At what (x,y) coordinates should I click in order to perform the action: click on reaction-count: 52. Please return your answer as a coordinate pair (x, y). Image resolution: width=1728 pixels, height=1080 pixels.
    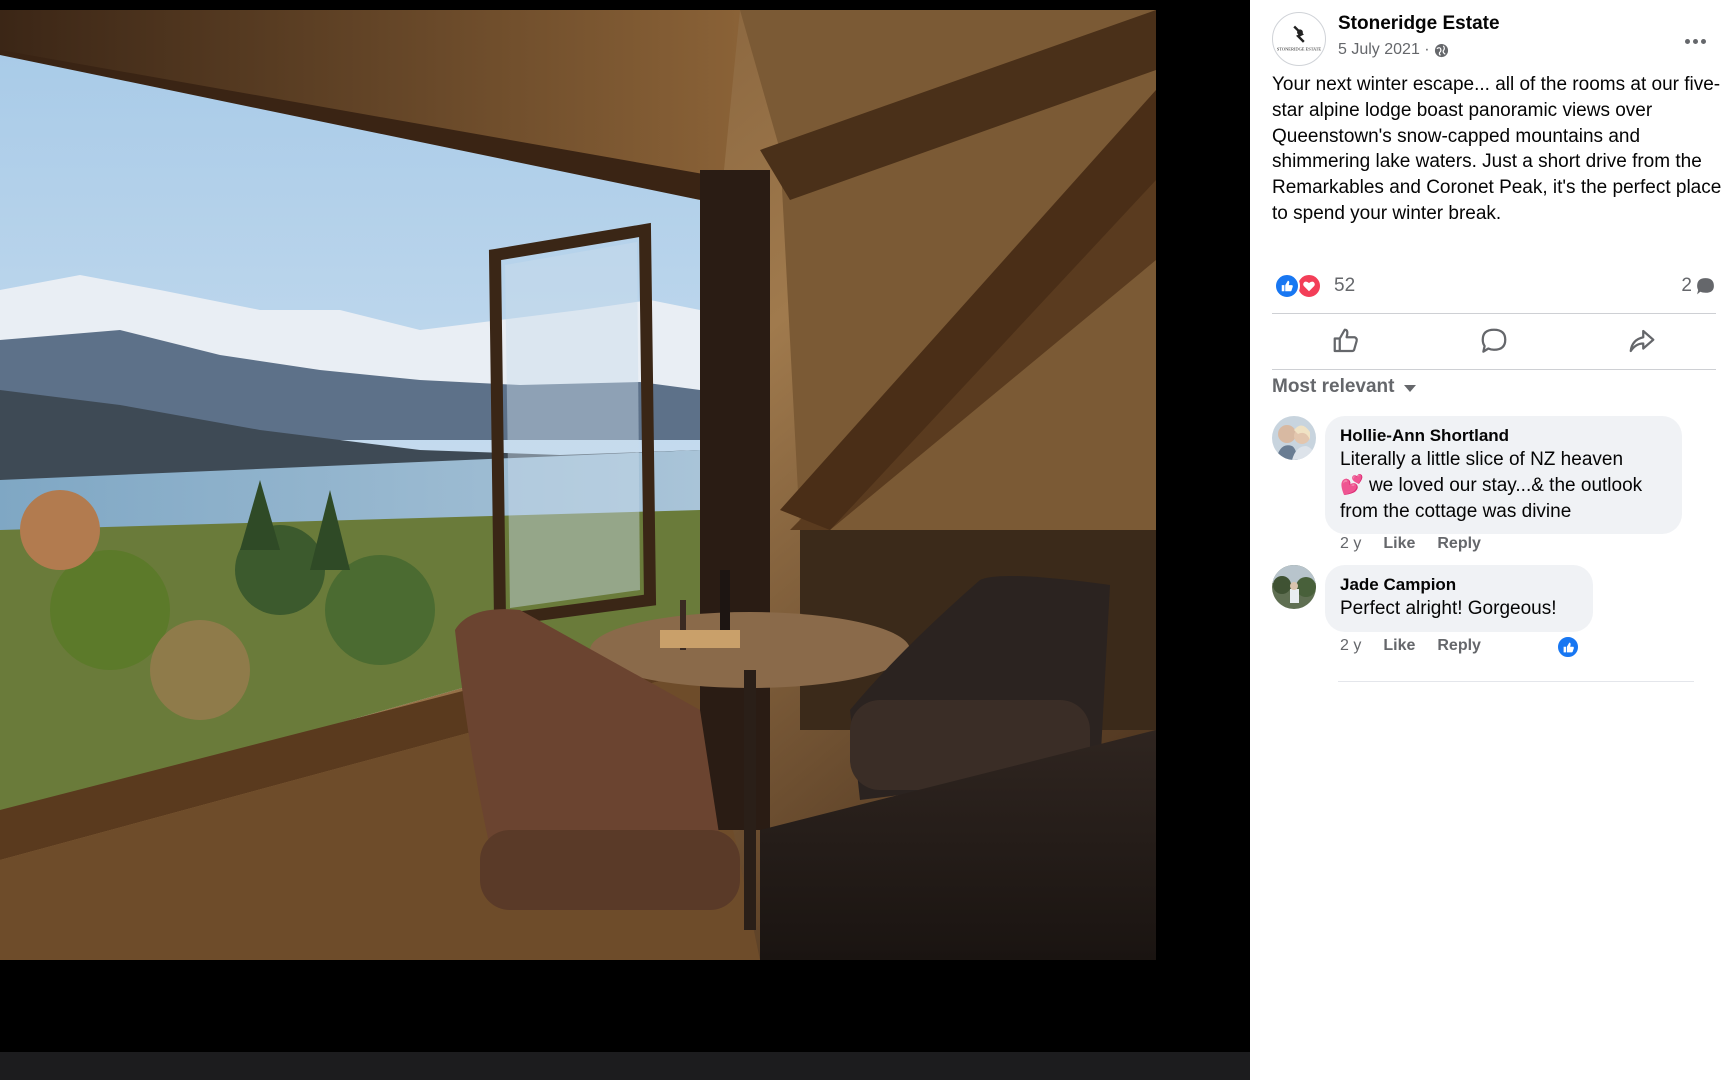
    Looking at the image, I should click on (1344, 286).